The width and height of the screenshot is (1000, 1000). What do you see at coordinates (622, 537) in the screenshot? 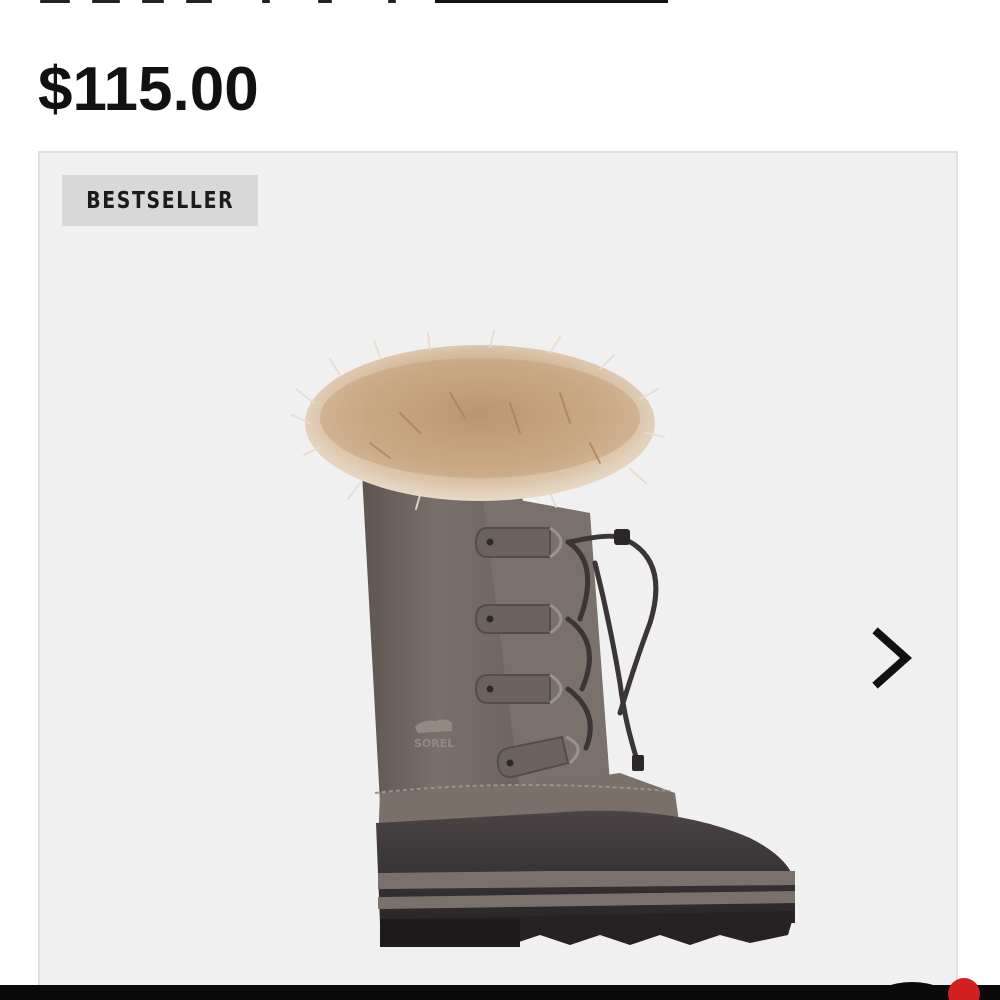
I see `lace-toggle` at bounding box center [622, 537].